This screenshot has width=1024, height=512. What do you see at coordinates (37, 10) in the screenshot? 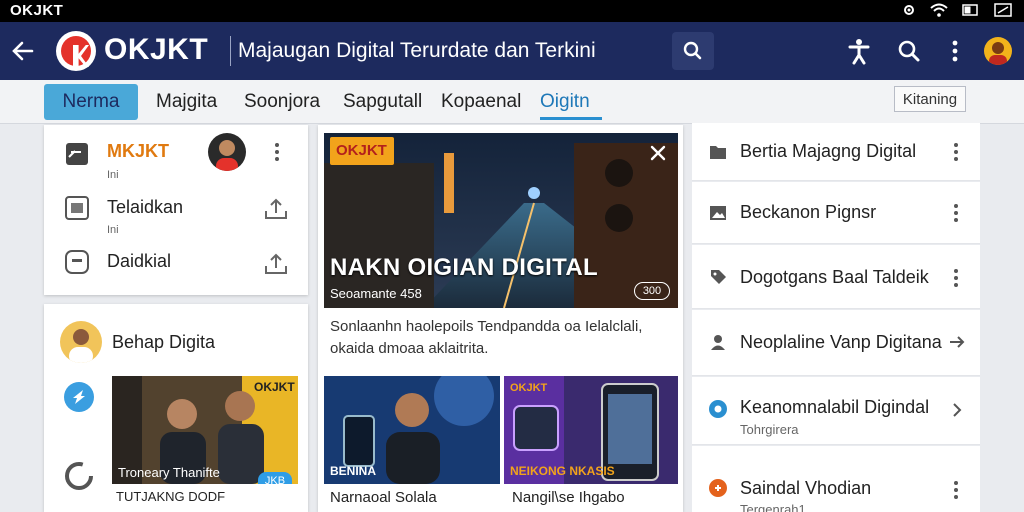
I see `carrier-label: OKJKT` at bounding box center [37, 10].